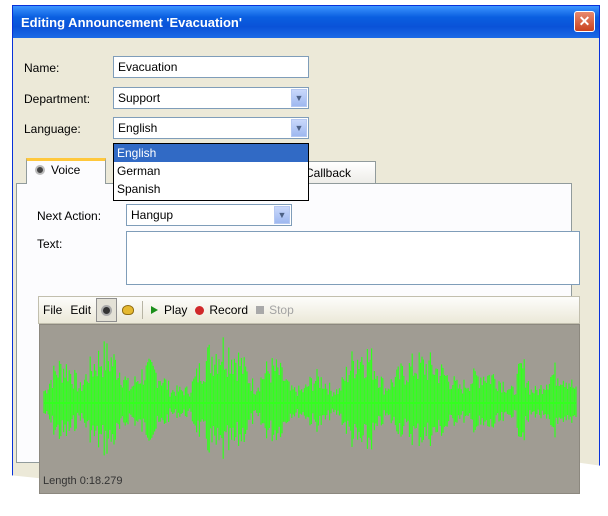 The image size is (608, 516). I want to click on length-readout: Length 0:18.279, so click(83, 481).